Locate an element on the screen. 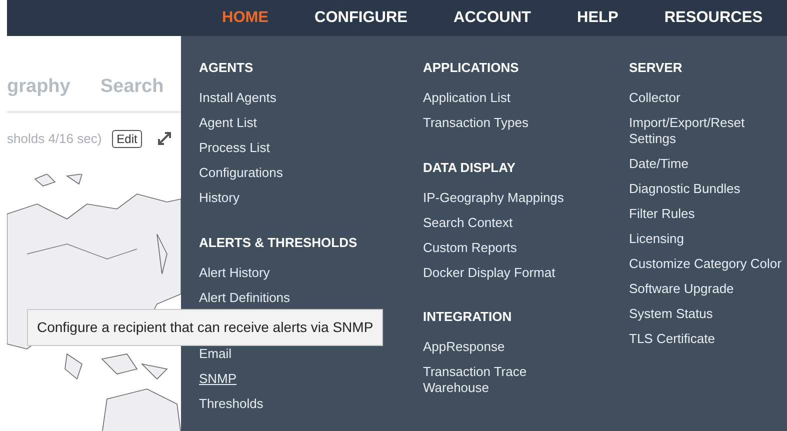  menu-item: Customize Category Color is located at coordinates (708, 264).